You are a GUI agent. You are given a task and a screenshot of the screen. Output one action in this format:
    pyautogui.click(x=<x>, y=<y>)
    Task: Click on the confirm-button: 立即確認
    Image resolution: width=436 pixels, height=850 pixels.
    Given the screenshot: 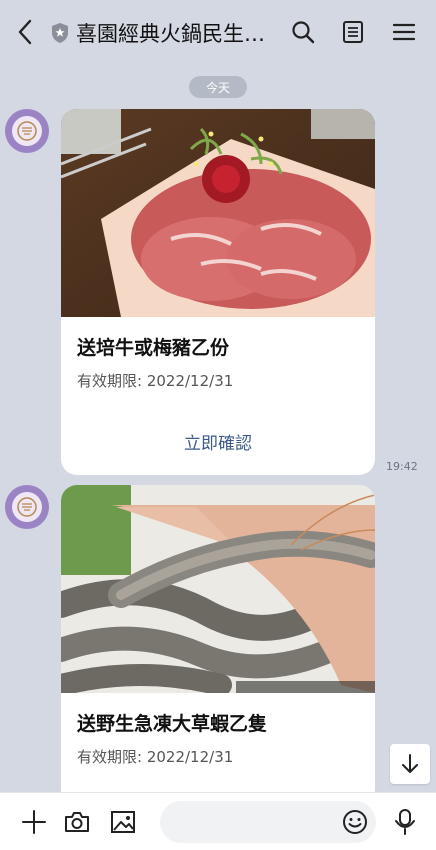 What is the action you would take?
    pyautogui.click(x=218, y=441)
    